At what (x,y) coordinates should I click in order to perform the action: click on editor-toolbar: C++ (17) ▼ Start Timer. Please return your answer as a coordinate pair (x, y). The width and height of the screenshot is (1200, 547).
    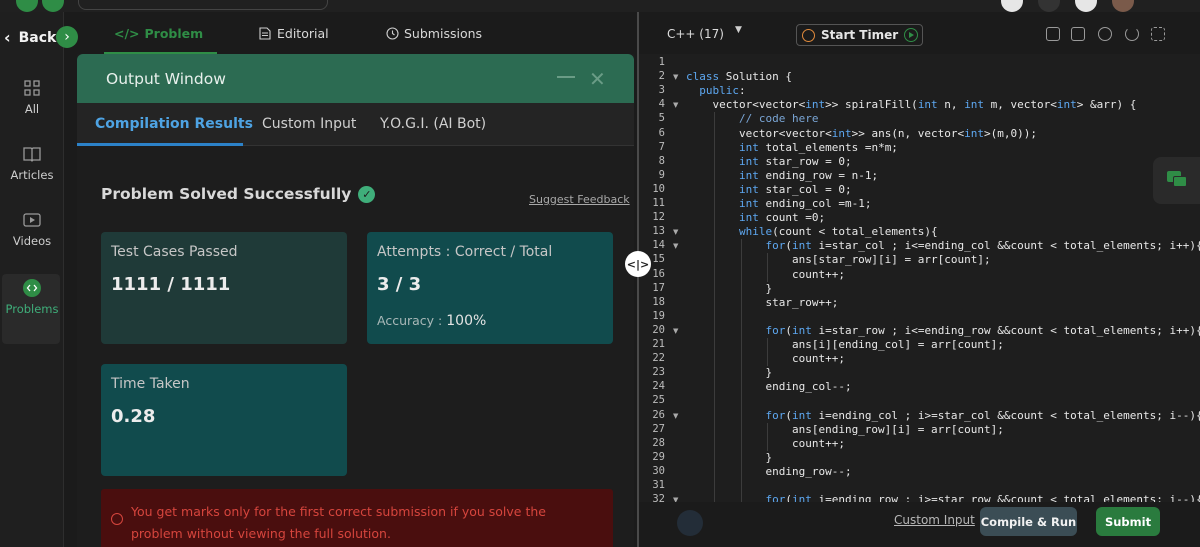
    Looking at the image, I should click on (919, 33).